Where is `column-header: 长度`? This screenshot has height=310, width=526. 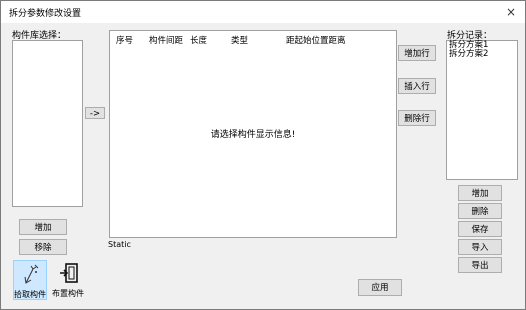
column-header: 长度 is located at coordinates (198, 40).